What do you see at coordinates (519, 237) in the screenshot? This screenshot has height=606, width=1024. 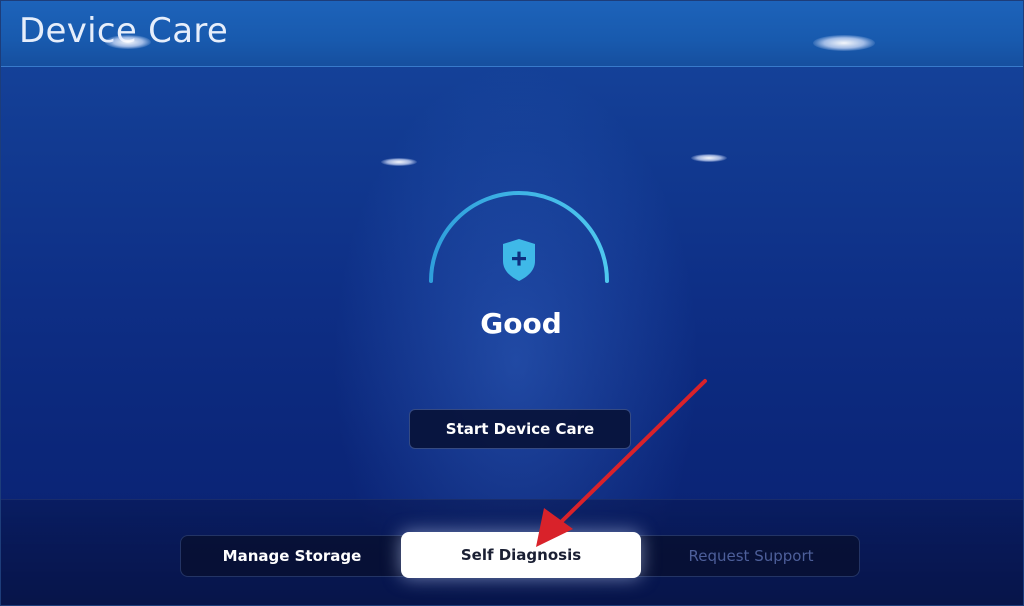 I see `health-gauge` at bounding box center [519, 237].